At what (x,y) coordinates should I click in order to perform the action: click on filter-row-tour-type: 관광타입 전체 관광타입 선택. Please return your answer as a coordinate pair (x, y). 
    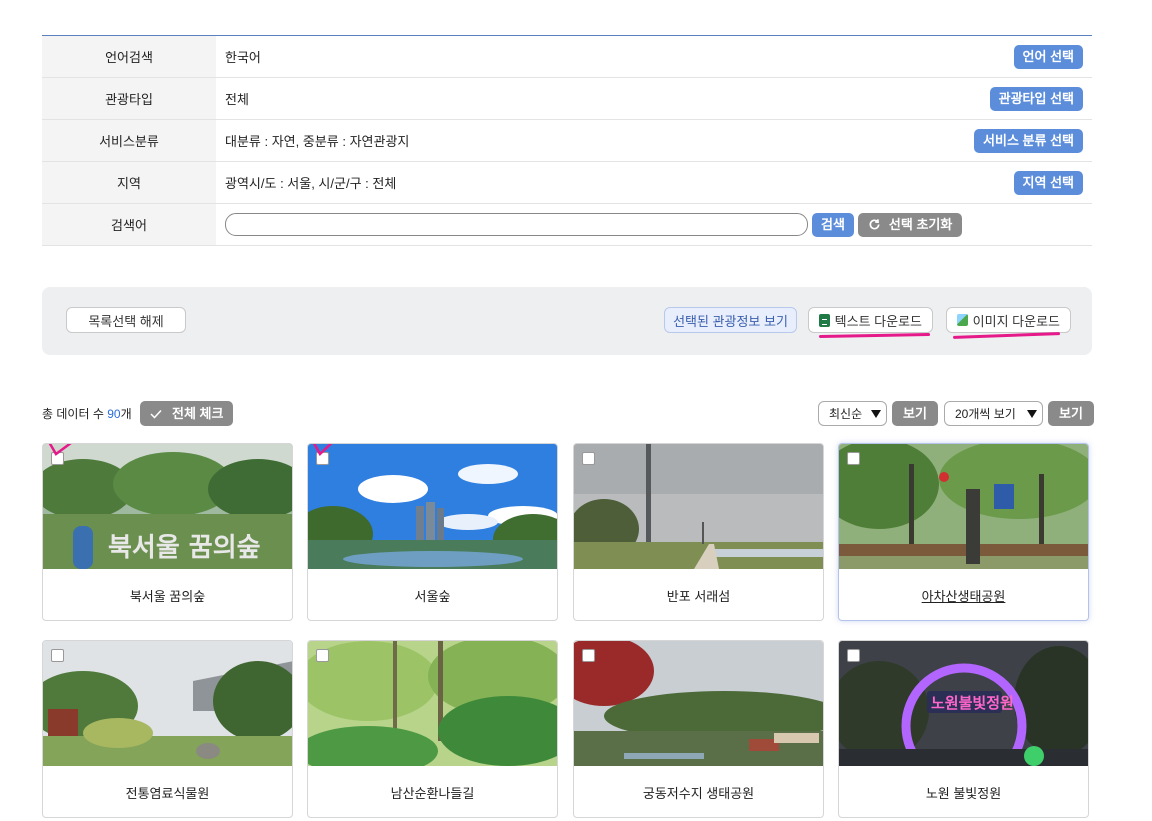
    Looking at the image, I should click on (567, 99).